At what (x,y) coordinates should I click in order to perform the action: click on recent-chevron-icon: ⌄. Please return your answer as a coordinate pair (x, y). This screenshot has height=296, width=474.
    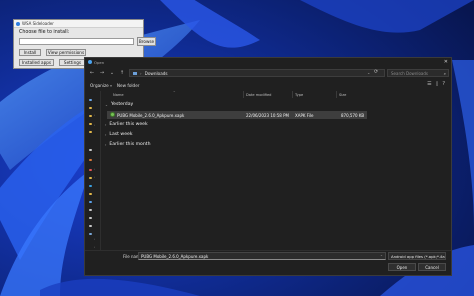
    Looking at the image, I should click on (112, 73).